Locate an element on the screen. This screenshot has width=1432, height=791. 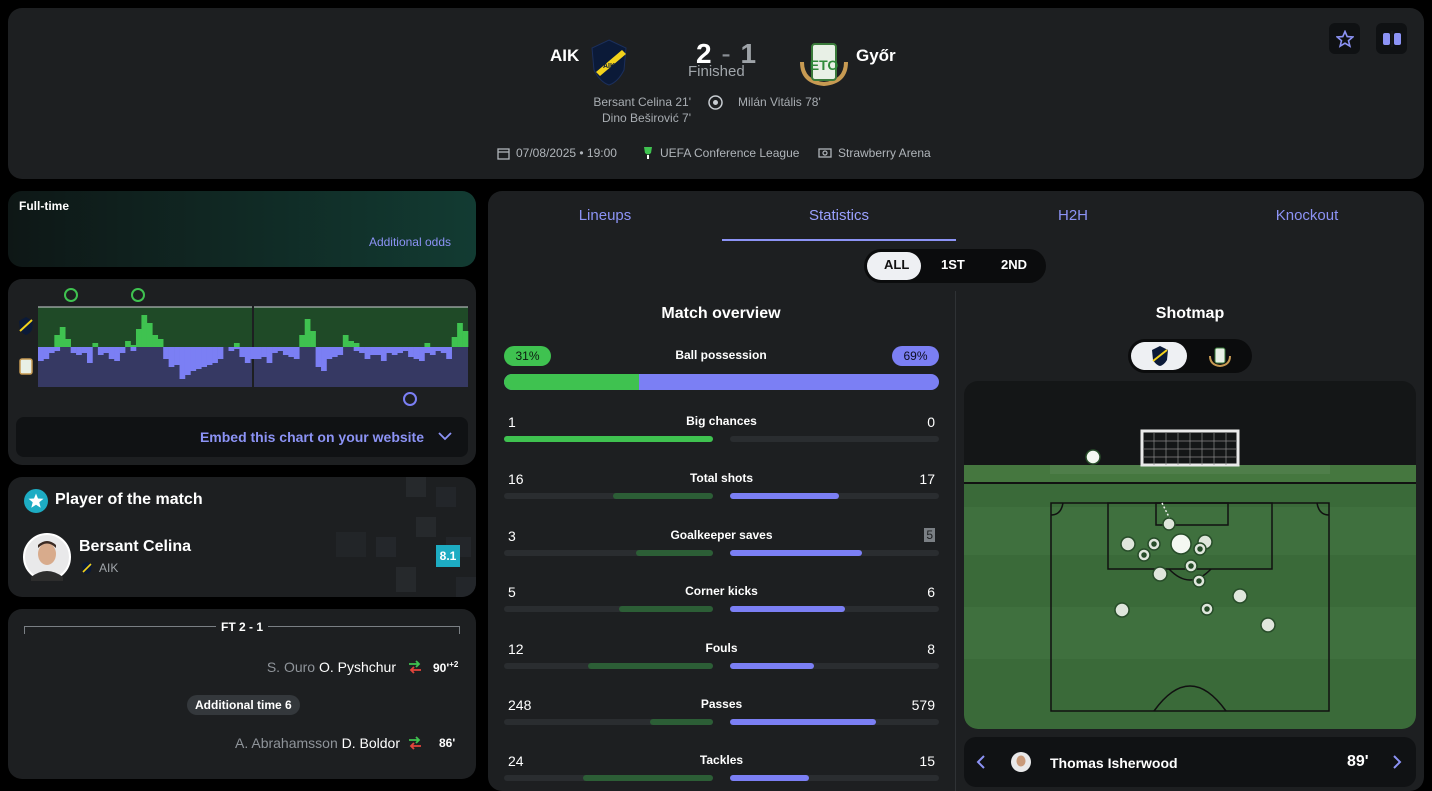
sub-in-player: D. Boldor is located at coordinates (371, 743).